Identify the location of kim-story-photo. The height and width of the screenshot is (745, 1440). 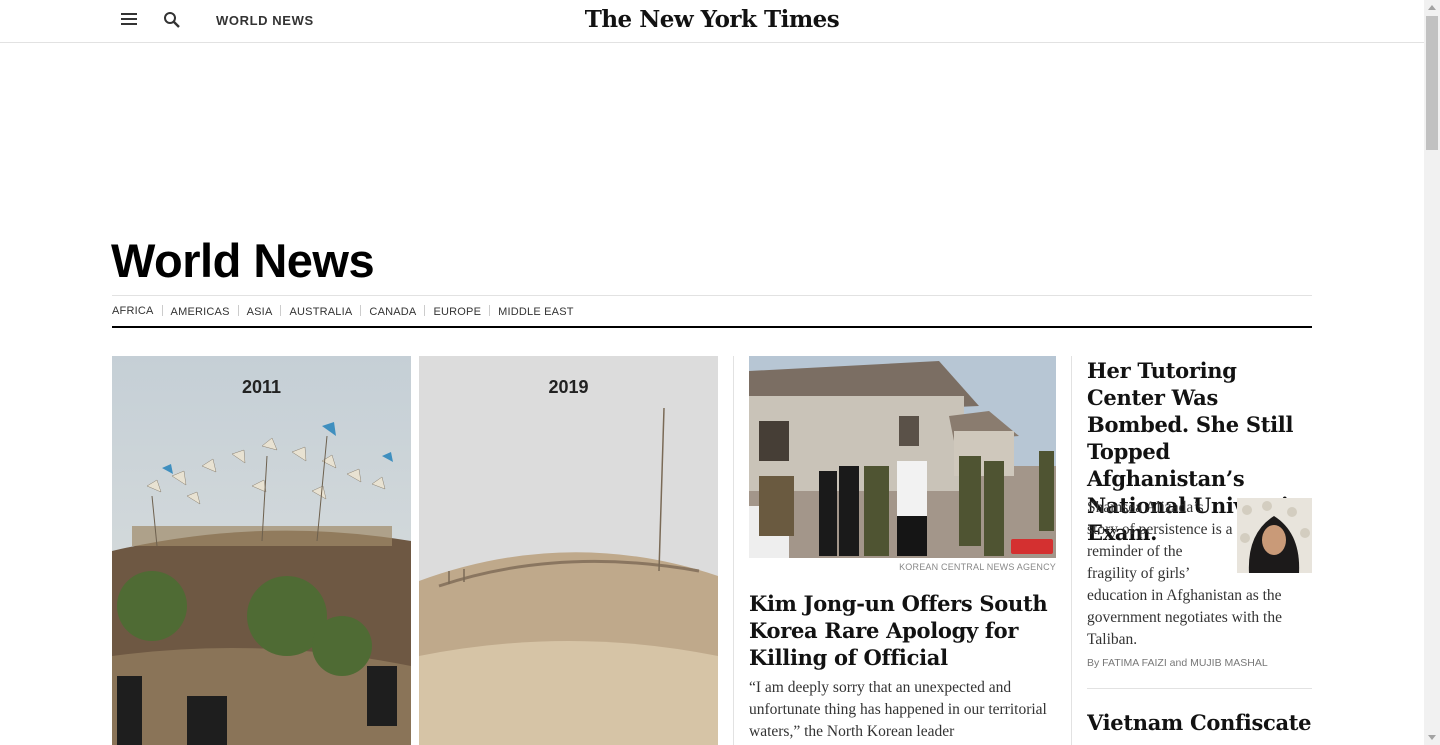
(902, 457).